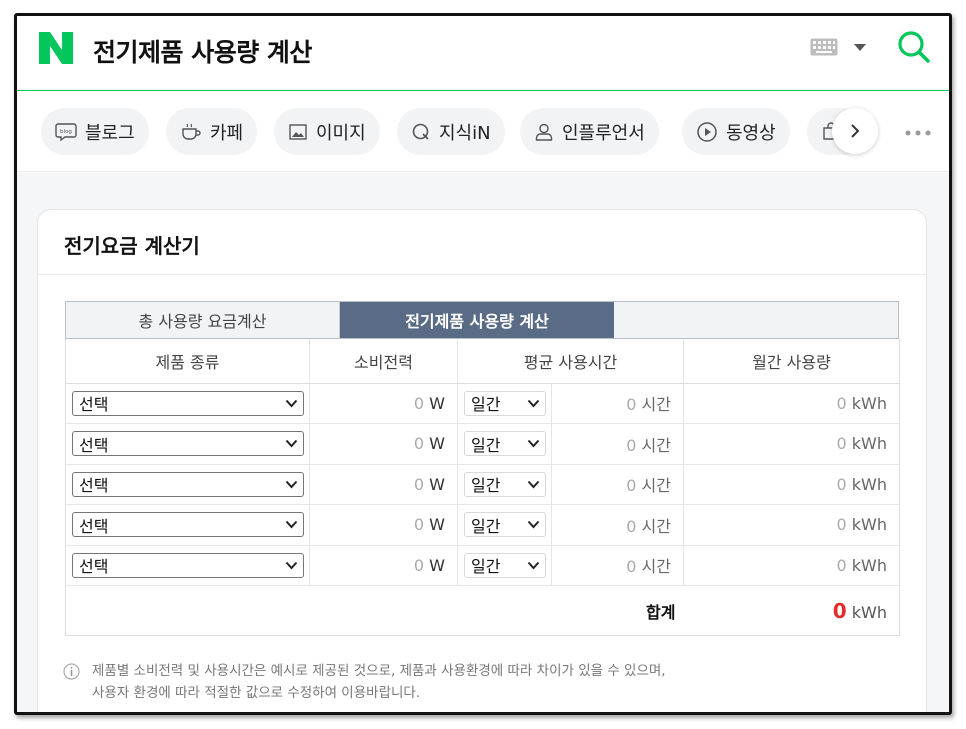  What do you see at coordinates (839, 610) in the screenshot?
I see `total-value: 0` at bounding box center [839, 610].